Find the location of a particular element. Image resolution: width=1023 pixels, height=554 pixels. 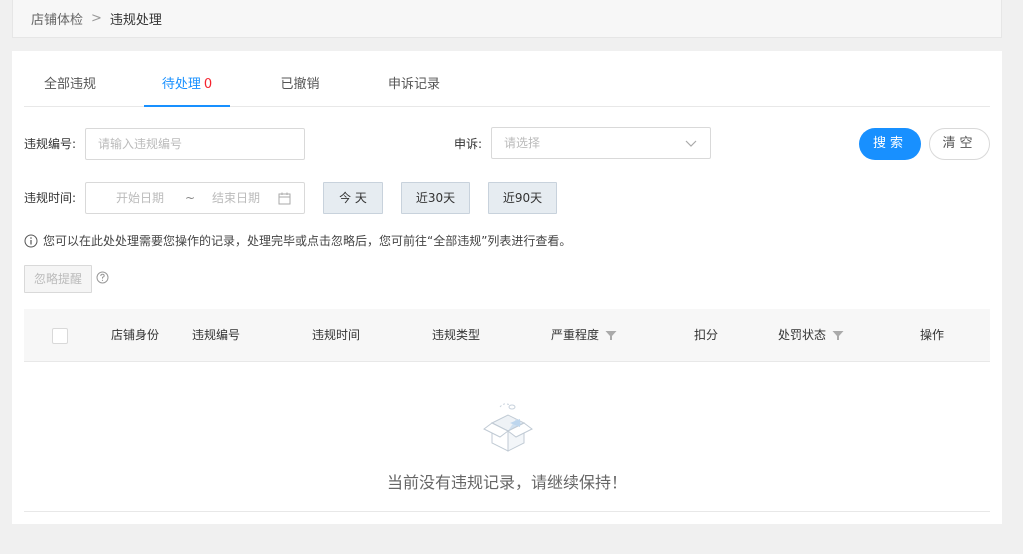

table-bottom-divider is located at coordinates (507, 511).